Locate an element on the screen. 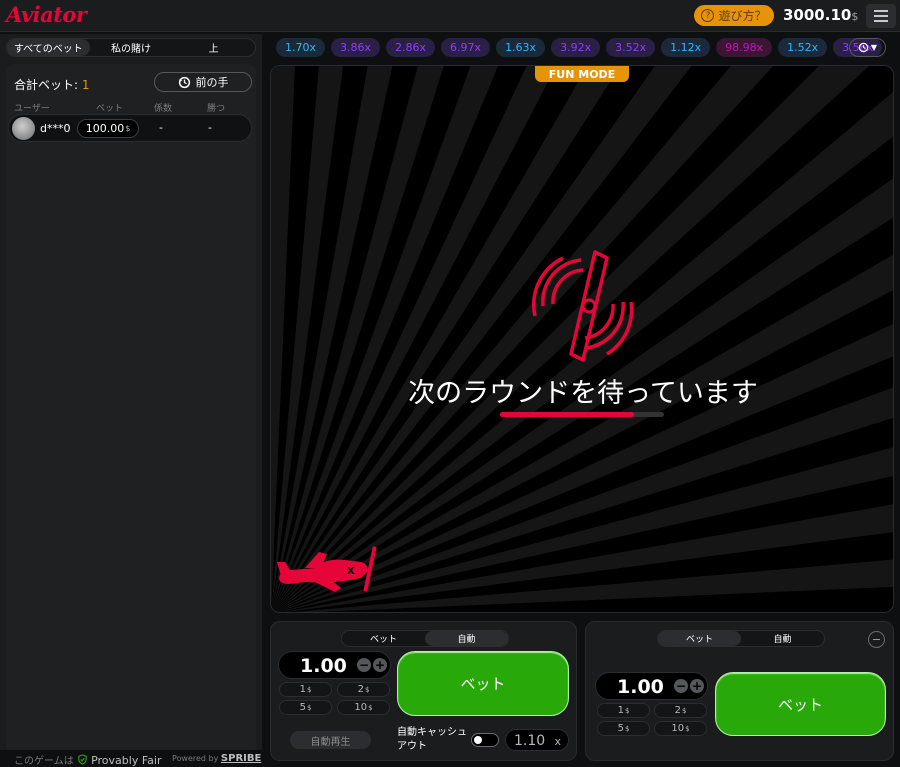 The width and height of the screenshot is (900, 767). history-multiplier: 1.63x is located at coordinates (521, 47).